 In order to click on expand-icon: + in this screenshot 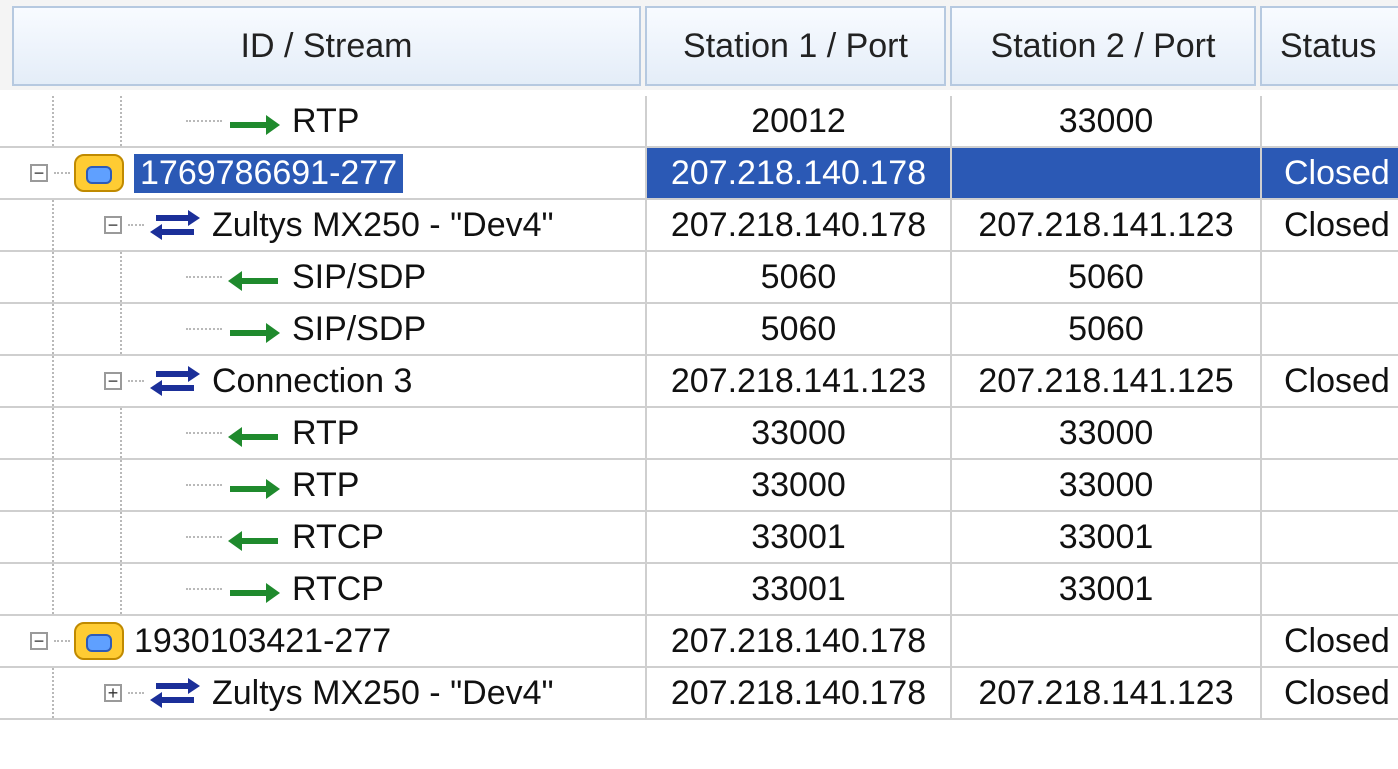, I will do `click(113, 693)`.